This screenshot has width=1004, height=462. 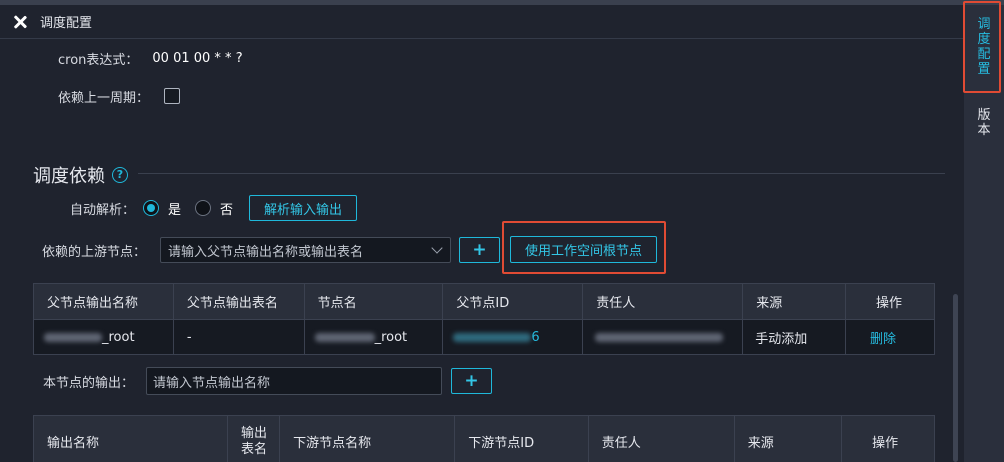 I want to click on child-nodes-table: 输出名称 输出表名 下游节点名称 下游节点ID 责任人 来源 操作, so click(x=484, y=438).